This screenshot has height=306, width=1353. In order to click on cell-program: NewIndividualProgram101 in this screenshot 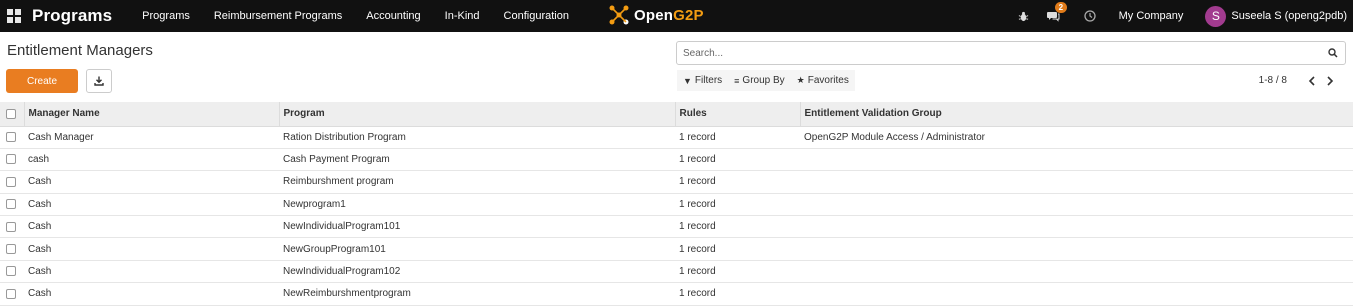, I will do `click(342, 227)`.